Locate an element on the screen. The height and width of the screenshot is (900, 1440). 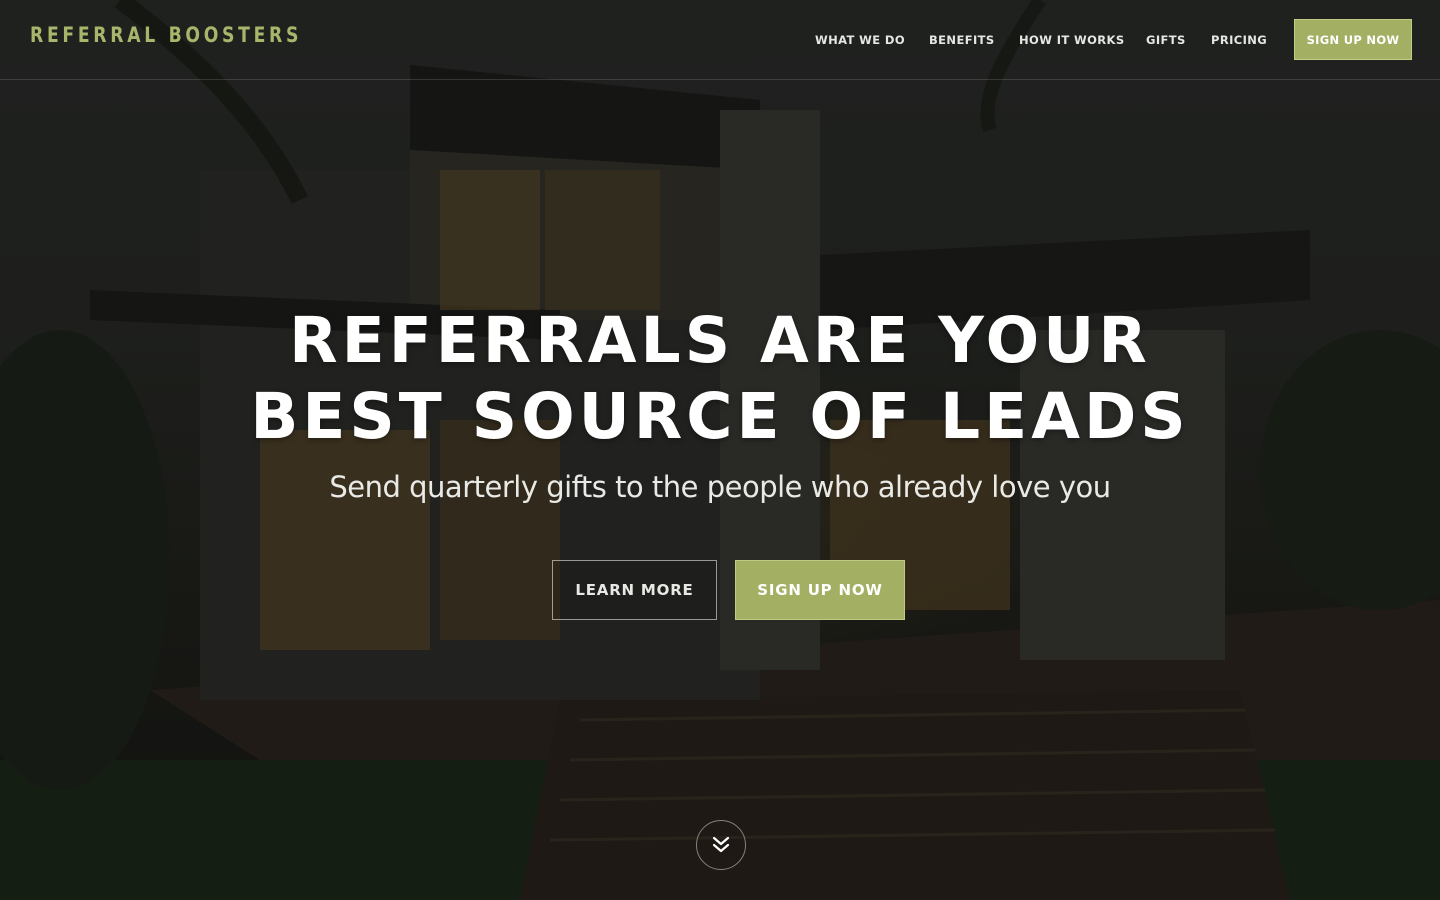
nav-link-what-we-do: WHAT WE DO is located at coordinates (860, 40).